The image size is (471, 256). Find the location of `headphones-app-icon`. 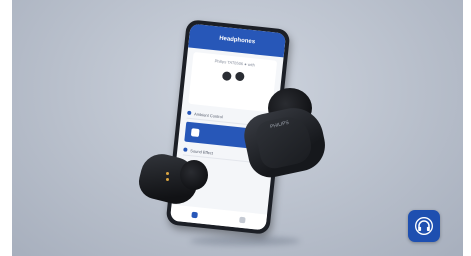

headphones-app-icon is located at coordinates (424, 226).